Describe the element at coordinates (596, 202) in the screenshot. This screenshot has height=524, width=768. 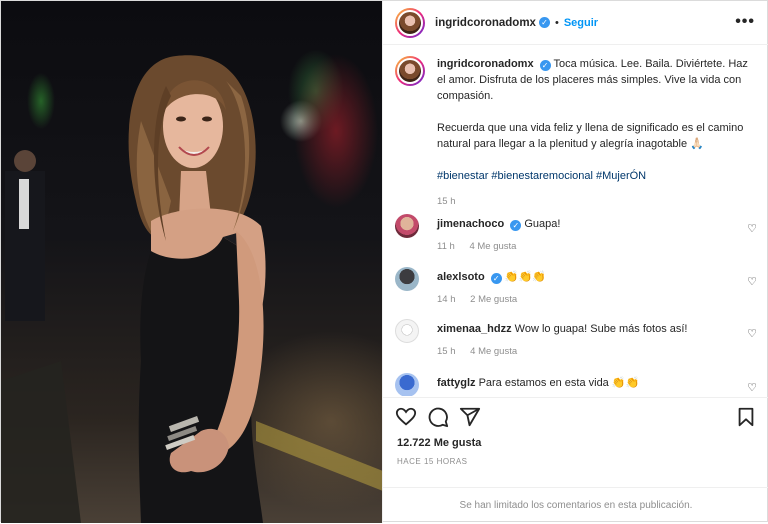
I see `caption-time: 15 h` at that location.